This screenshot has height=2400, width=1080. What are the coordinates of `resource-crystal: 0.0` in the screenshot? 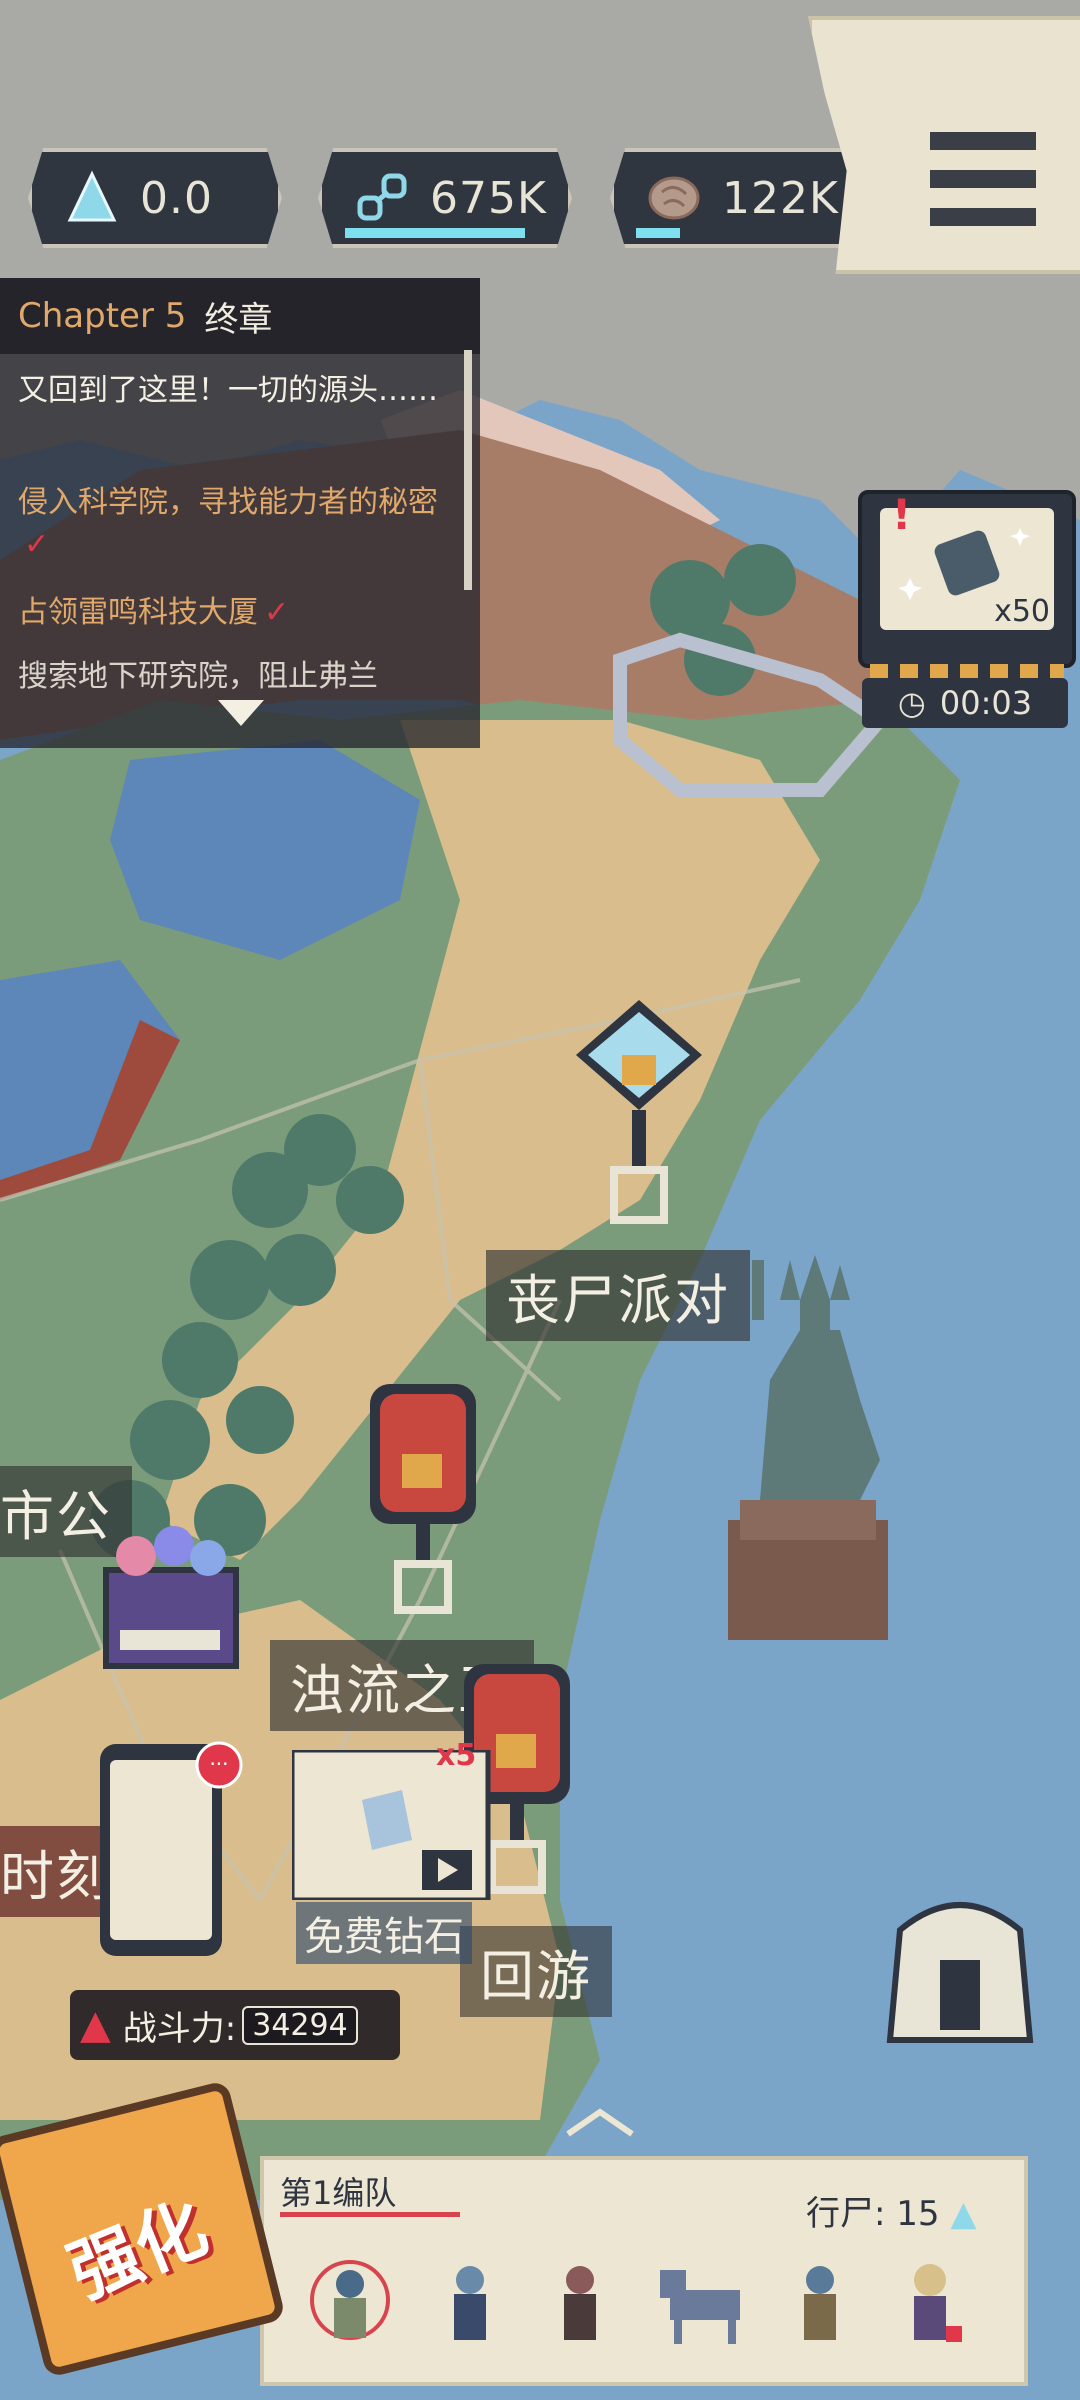 It's located at (155, 198).